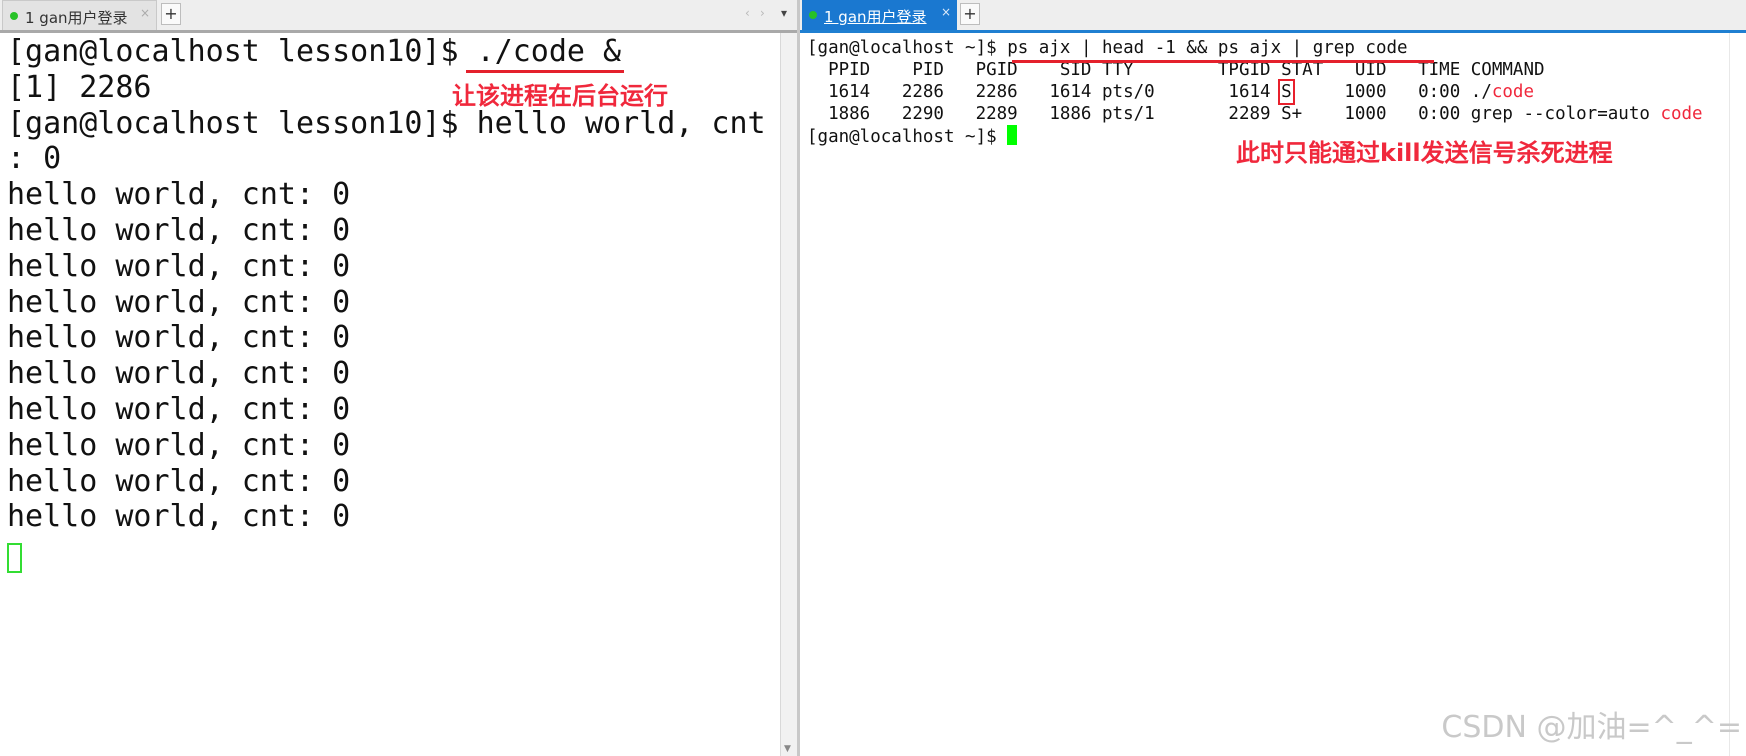 The image size is (1746, 756). I want to click on ps-row-stat: S+, so click(1292, 114).